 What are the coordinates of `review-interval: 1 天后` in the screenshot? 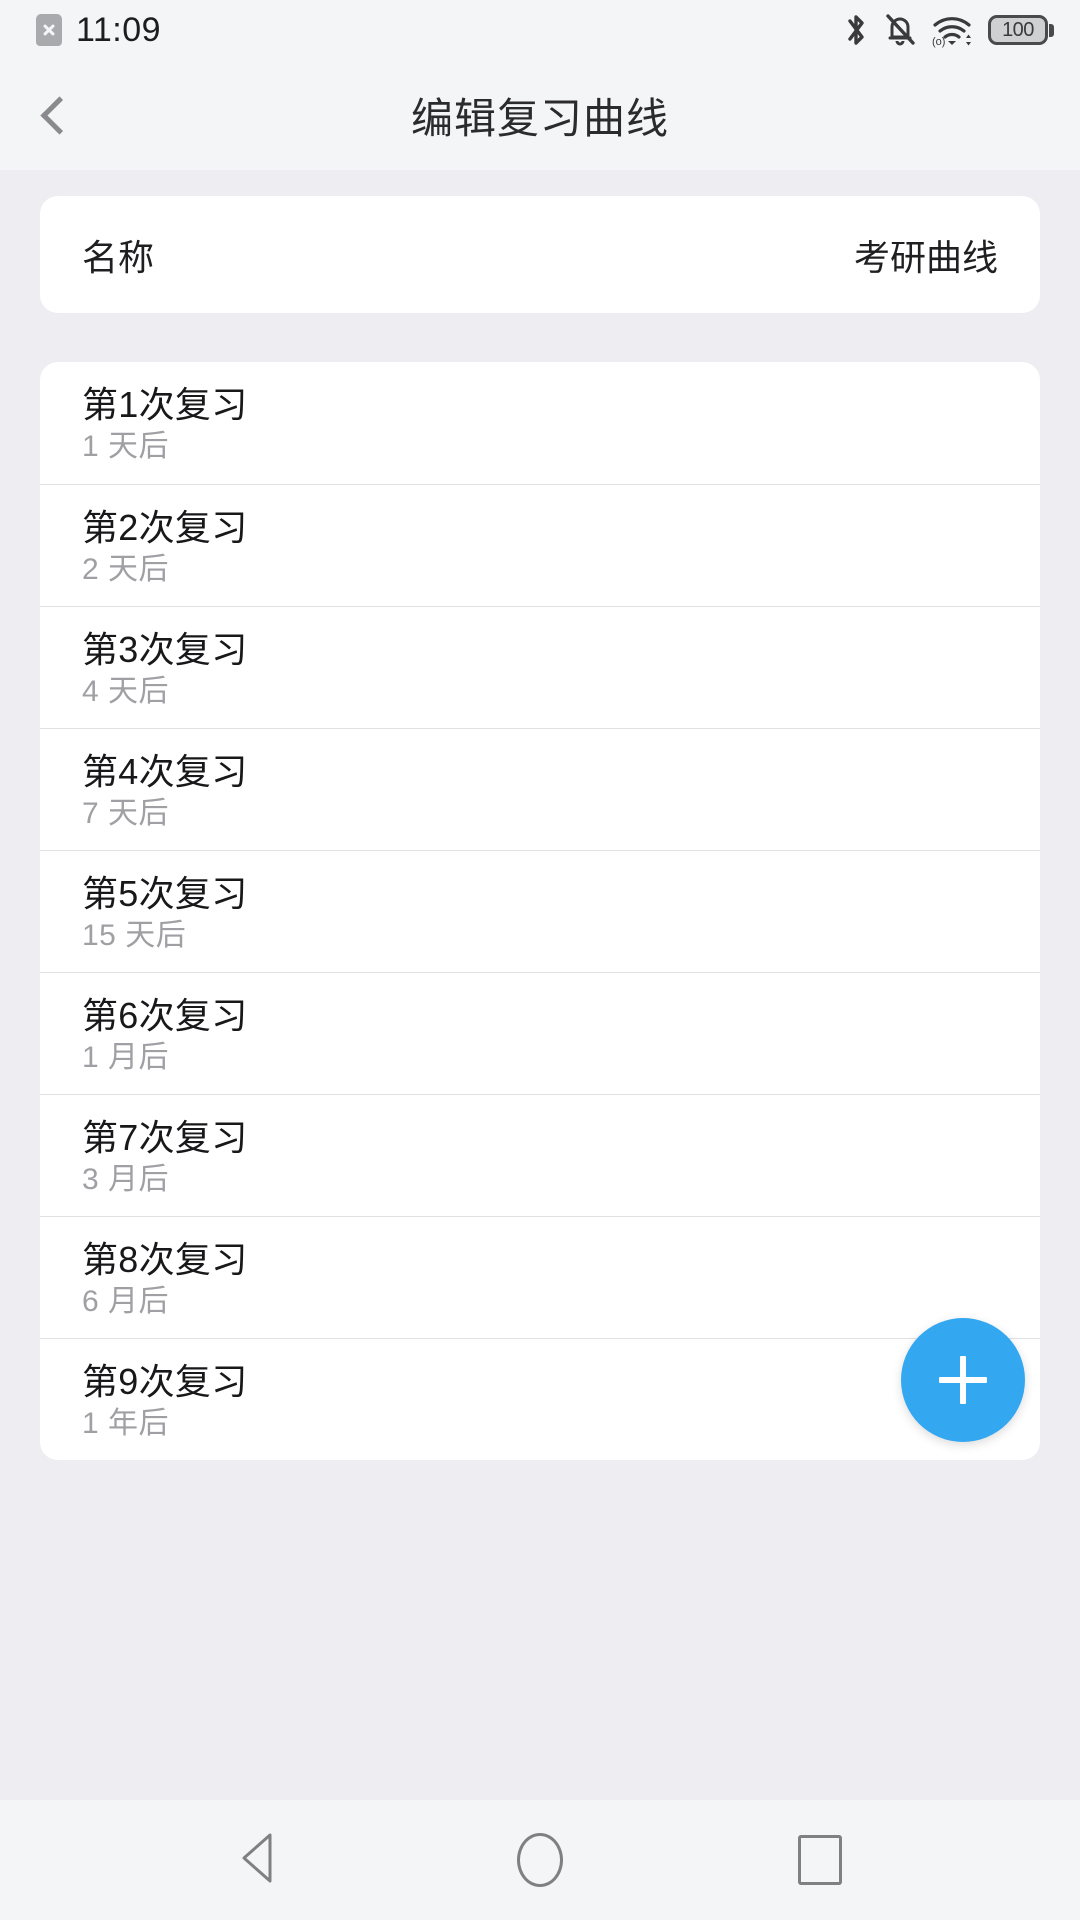 It's located at (126, 447).